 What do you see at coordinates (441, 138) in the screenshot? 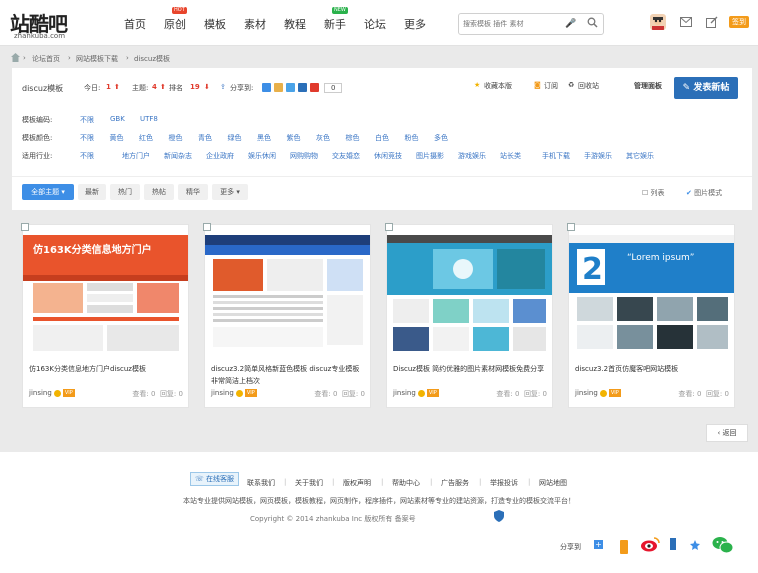
I see `filter-option: 多色` at bounding box center [441, 138].